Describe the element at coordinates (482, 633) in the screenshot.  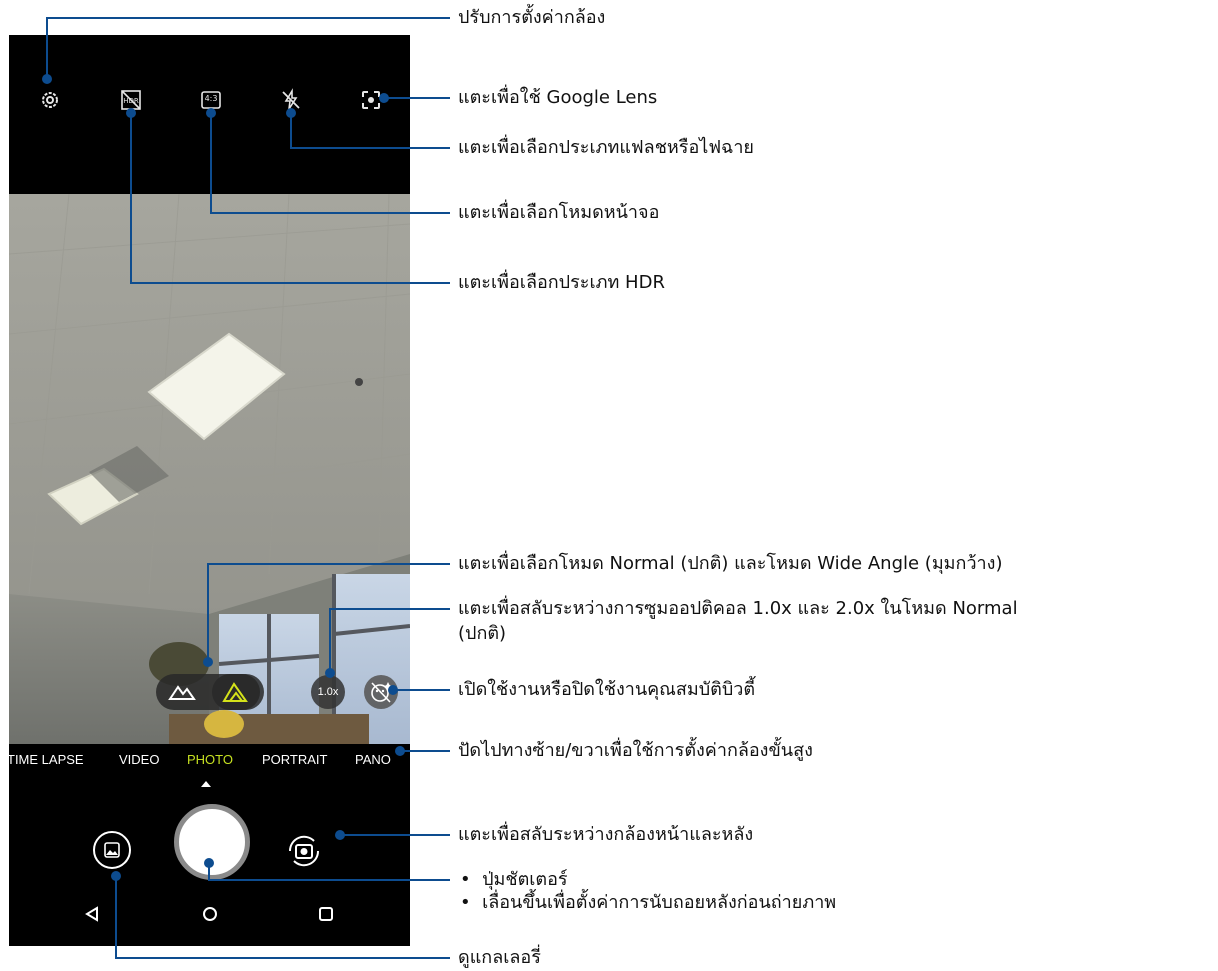
I see `callout-zoom-line2: (ปกติ)` at that location.